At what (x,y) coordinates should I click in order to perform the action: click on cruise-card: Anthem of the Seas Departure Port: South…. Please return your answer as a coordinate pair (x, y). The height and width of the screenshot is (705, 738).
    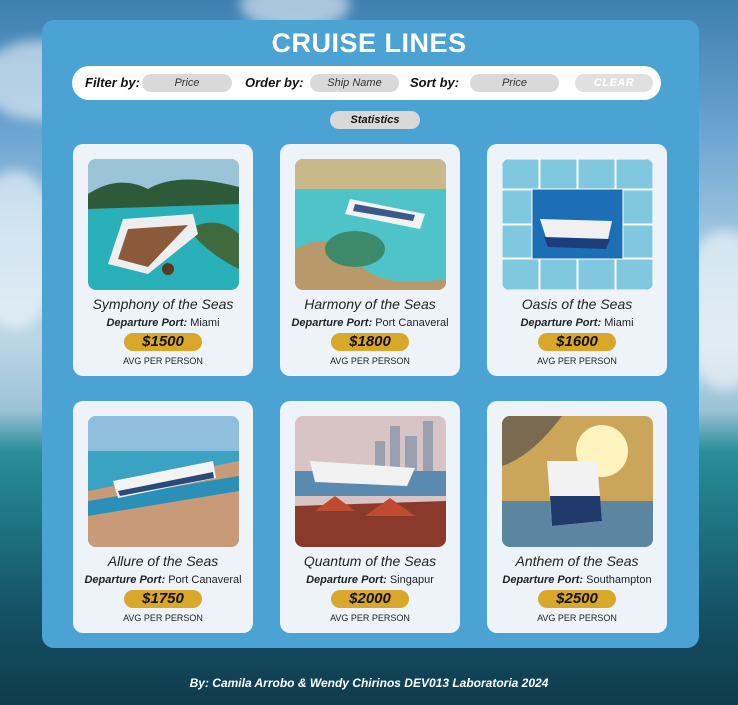
    Looking at the image, I should click on (577, 517).